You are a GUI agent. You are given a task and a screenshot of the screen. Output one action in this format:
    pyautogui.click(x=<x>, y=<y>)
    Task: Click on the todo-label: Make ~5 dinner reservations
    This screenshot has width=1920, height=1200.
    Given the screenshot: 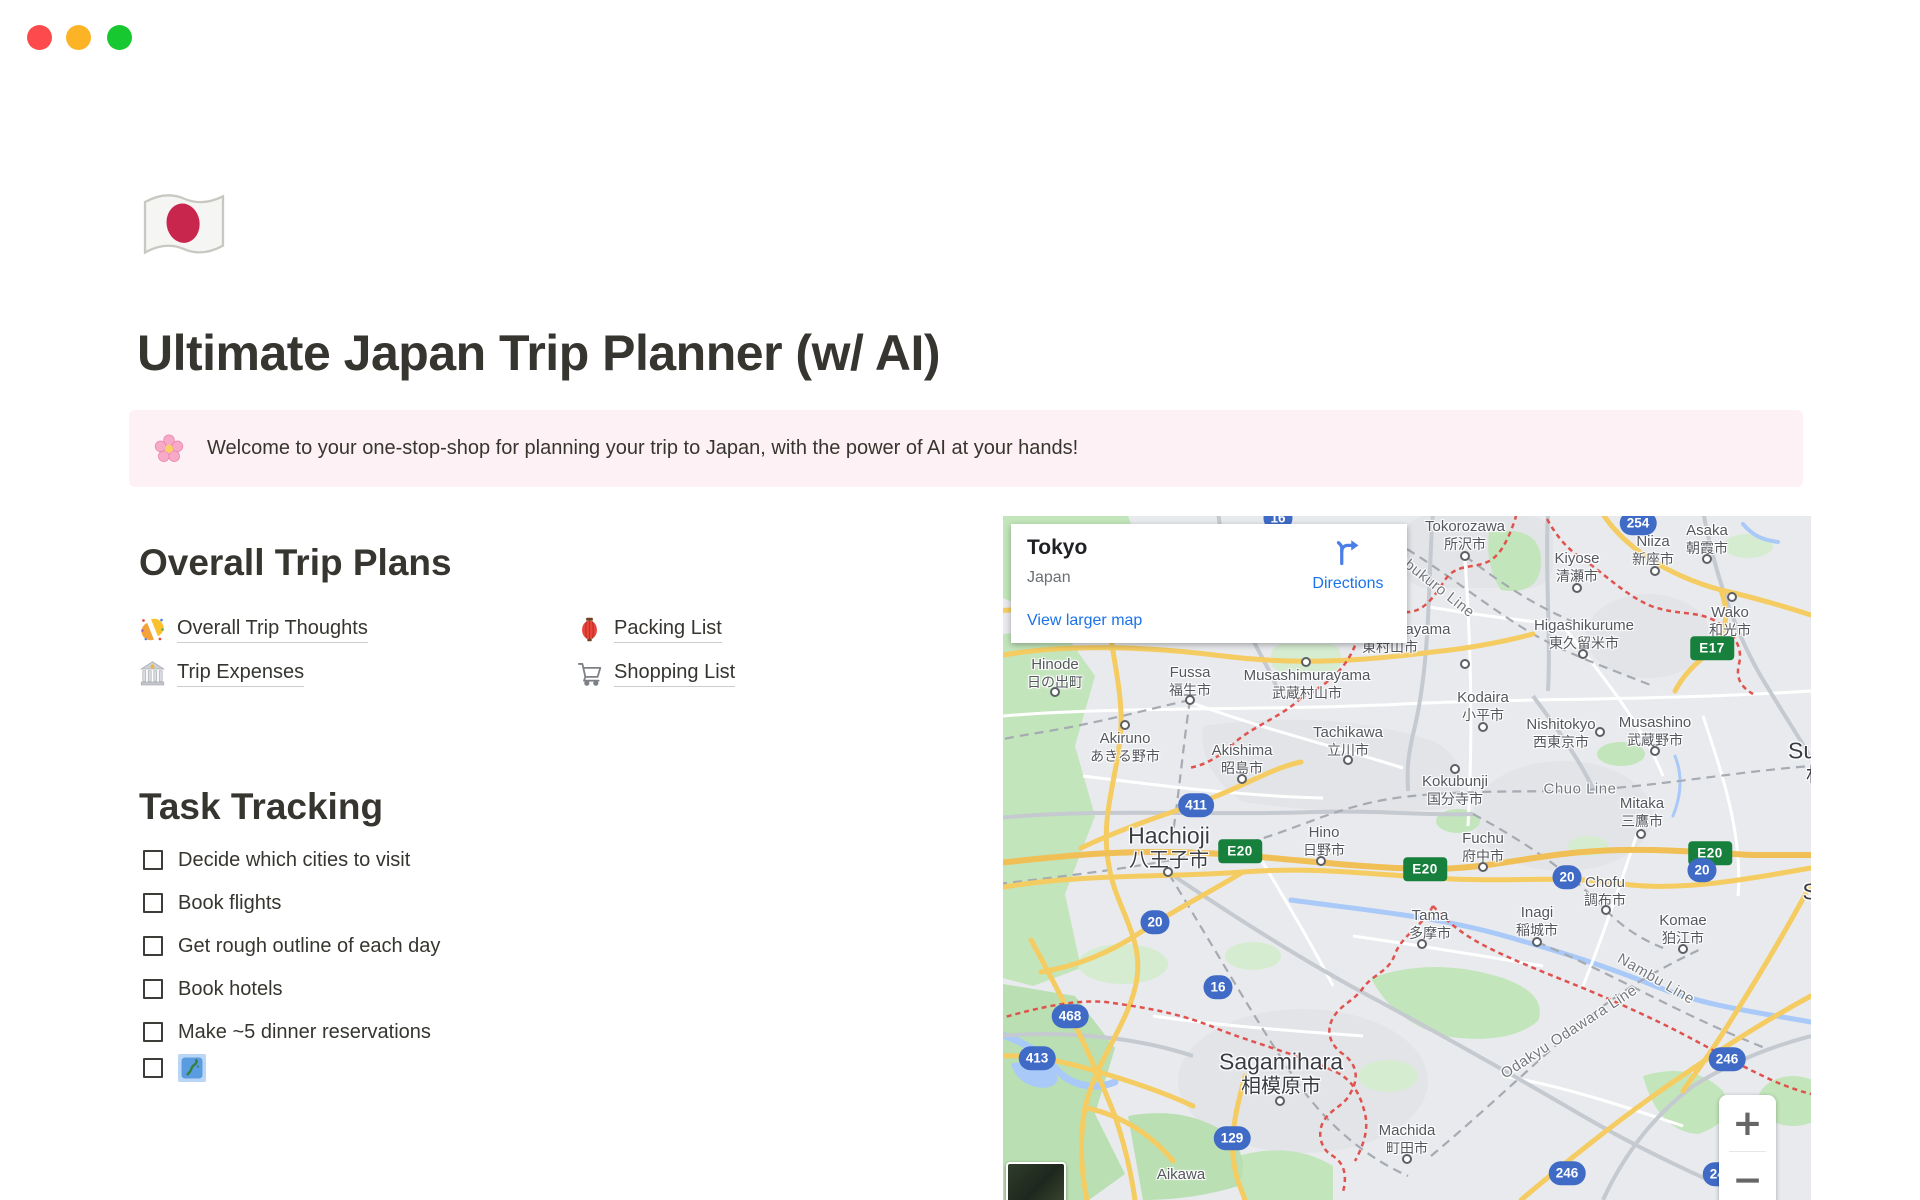 What is the action you would take?
    pyautogui.click(x=304, y=1031)
    